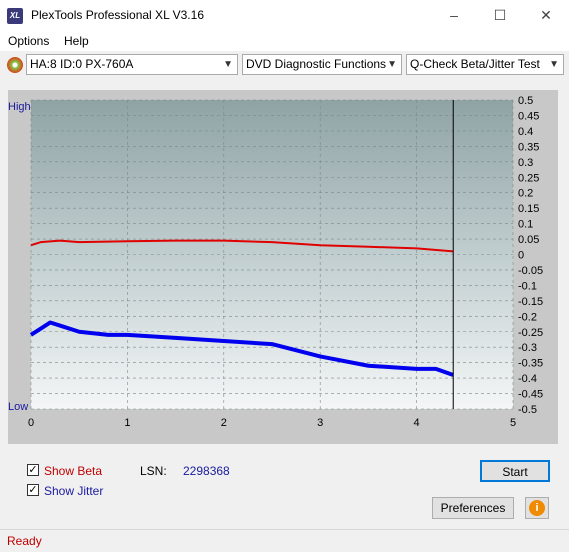 The height and width of the screenshot is (552, 569). What do you see at coordinates (24, 541) in the screenshot?
I see `status-text: Ready` at bounding box center [24, 541].